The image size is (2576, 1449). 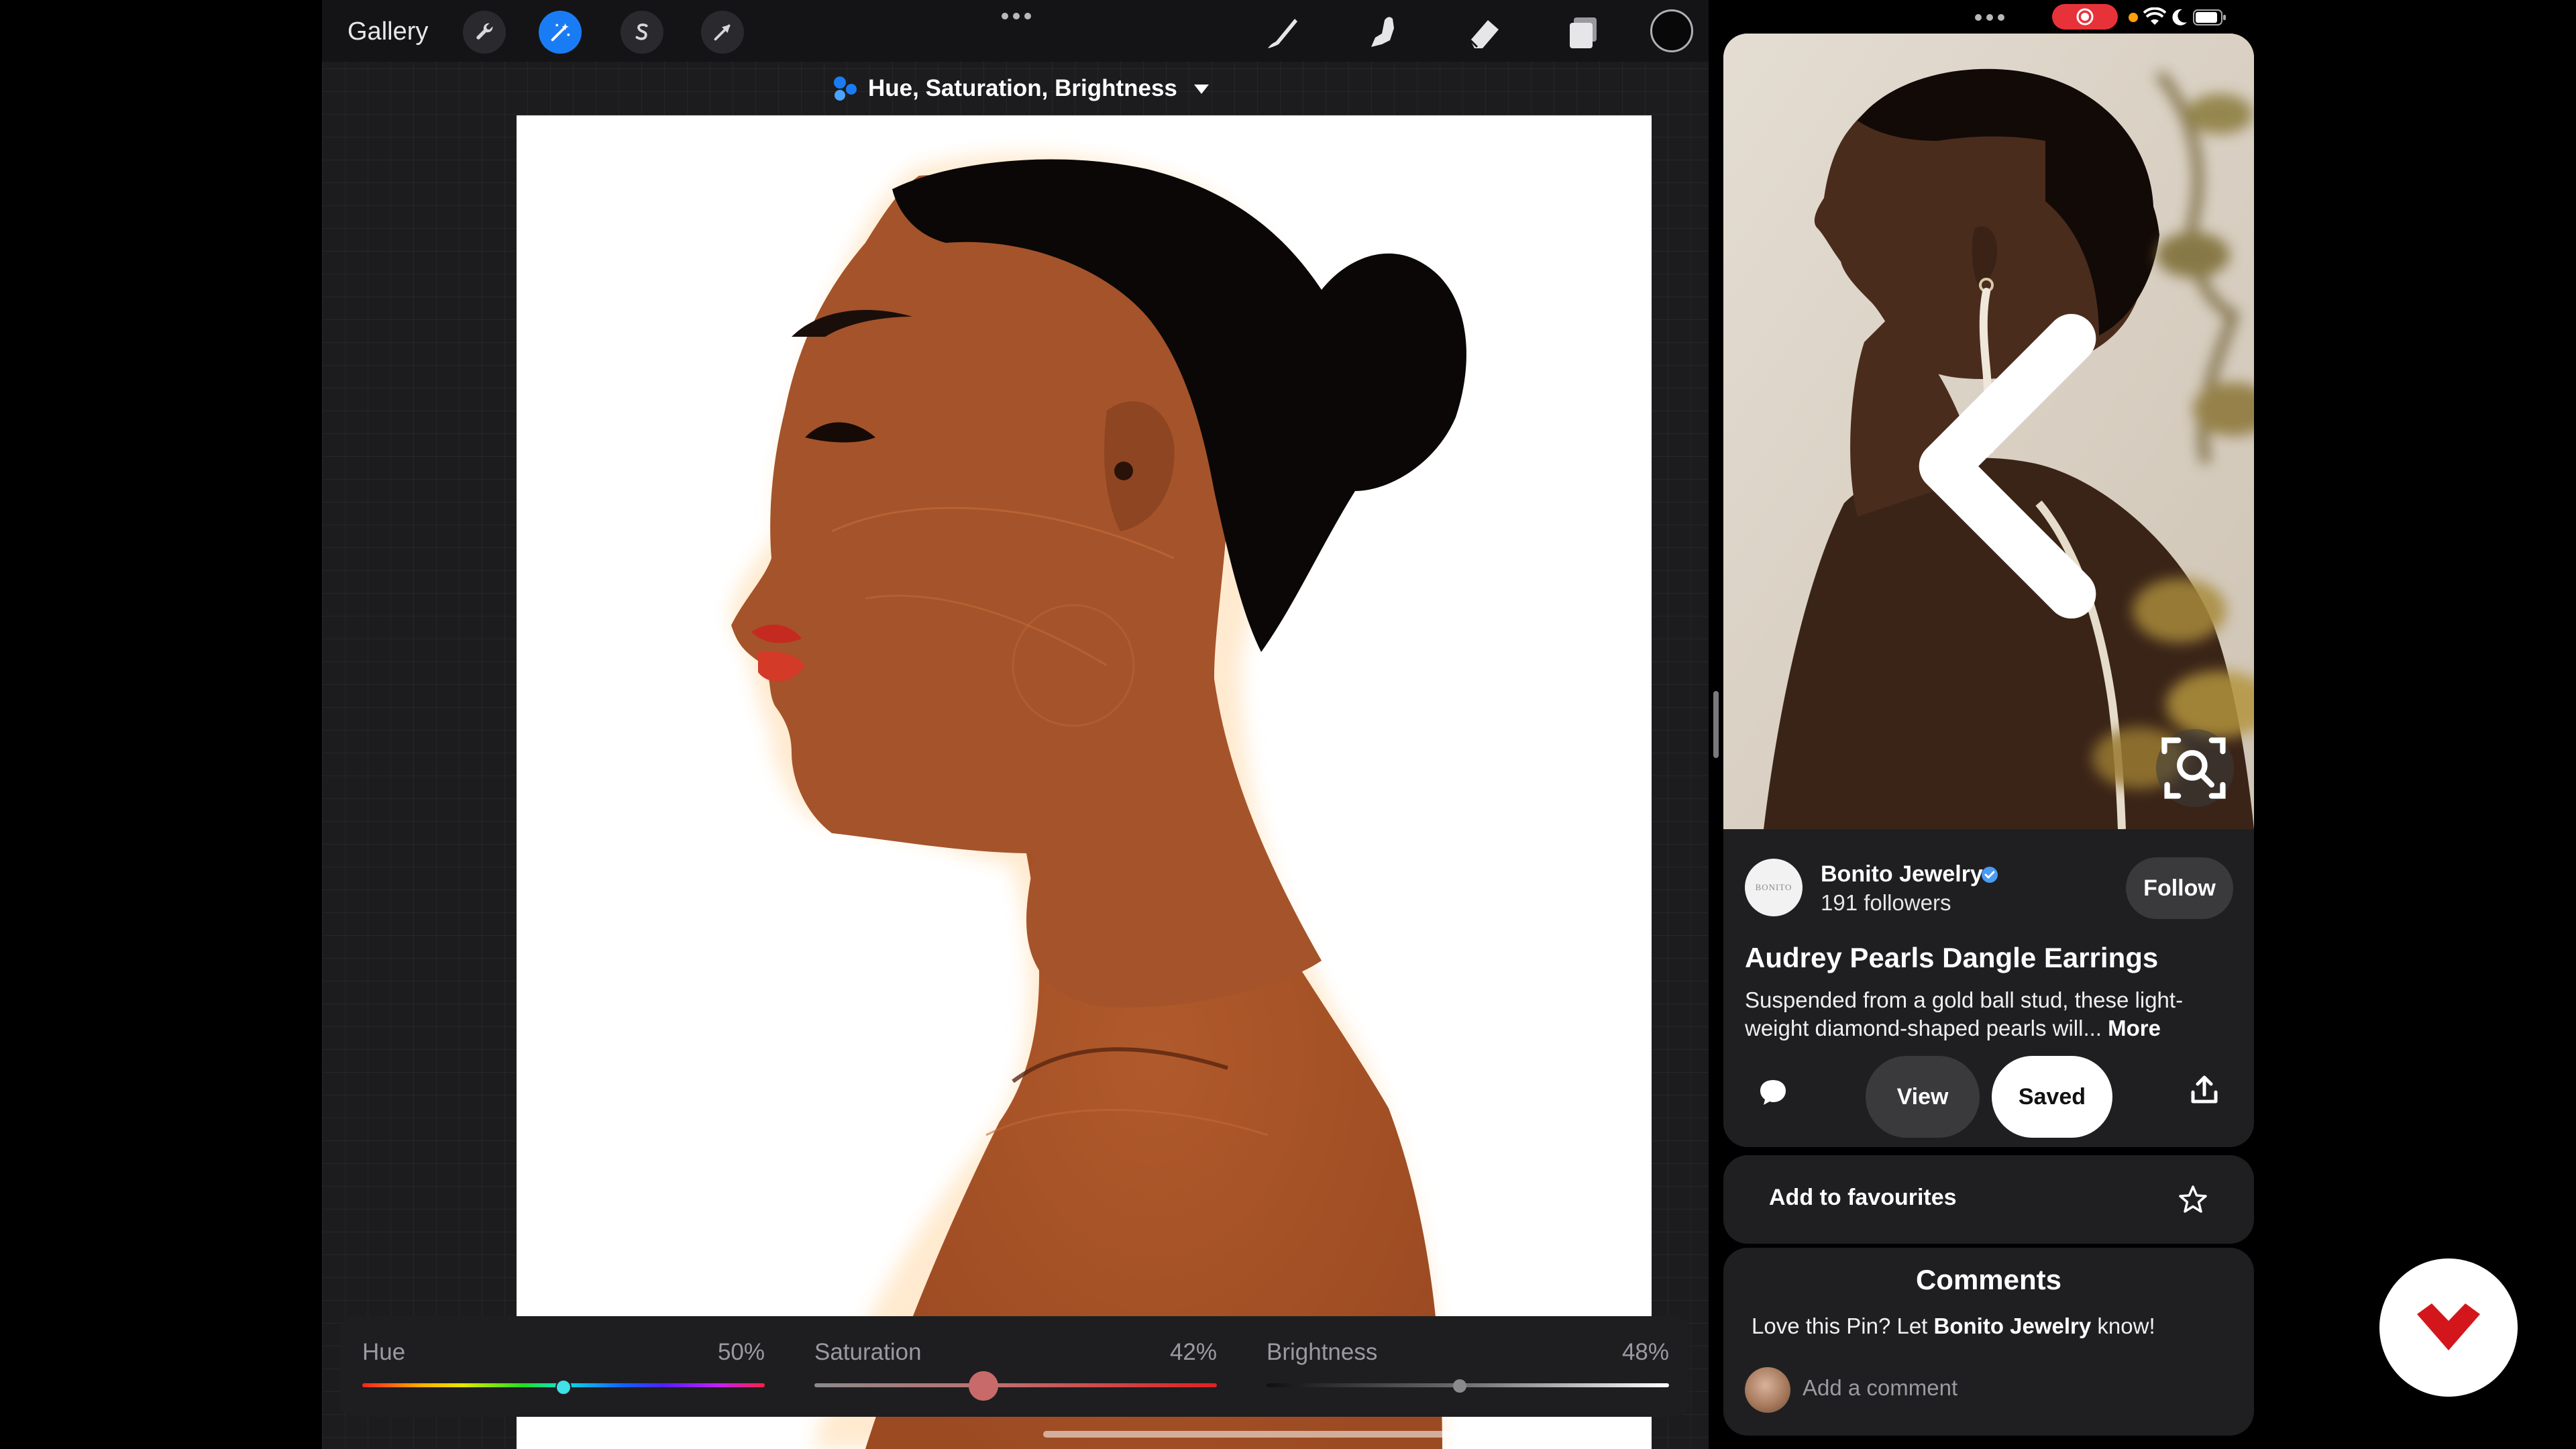 I want to click on creator-avatar: BONITO, so click(x=1774, y=887).